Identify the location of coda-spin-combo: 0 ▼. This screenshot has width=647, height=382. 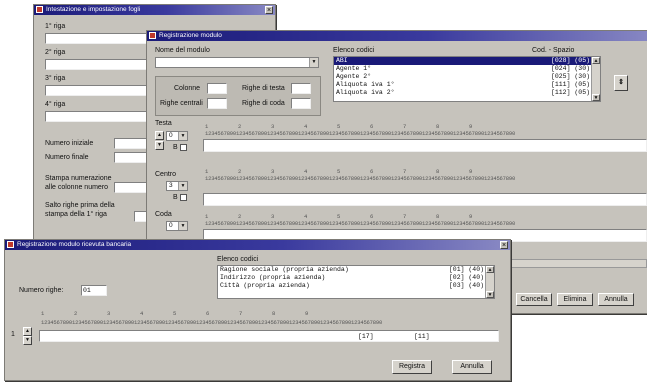
(177, 226).